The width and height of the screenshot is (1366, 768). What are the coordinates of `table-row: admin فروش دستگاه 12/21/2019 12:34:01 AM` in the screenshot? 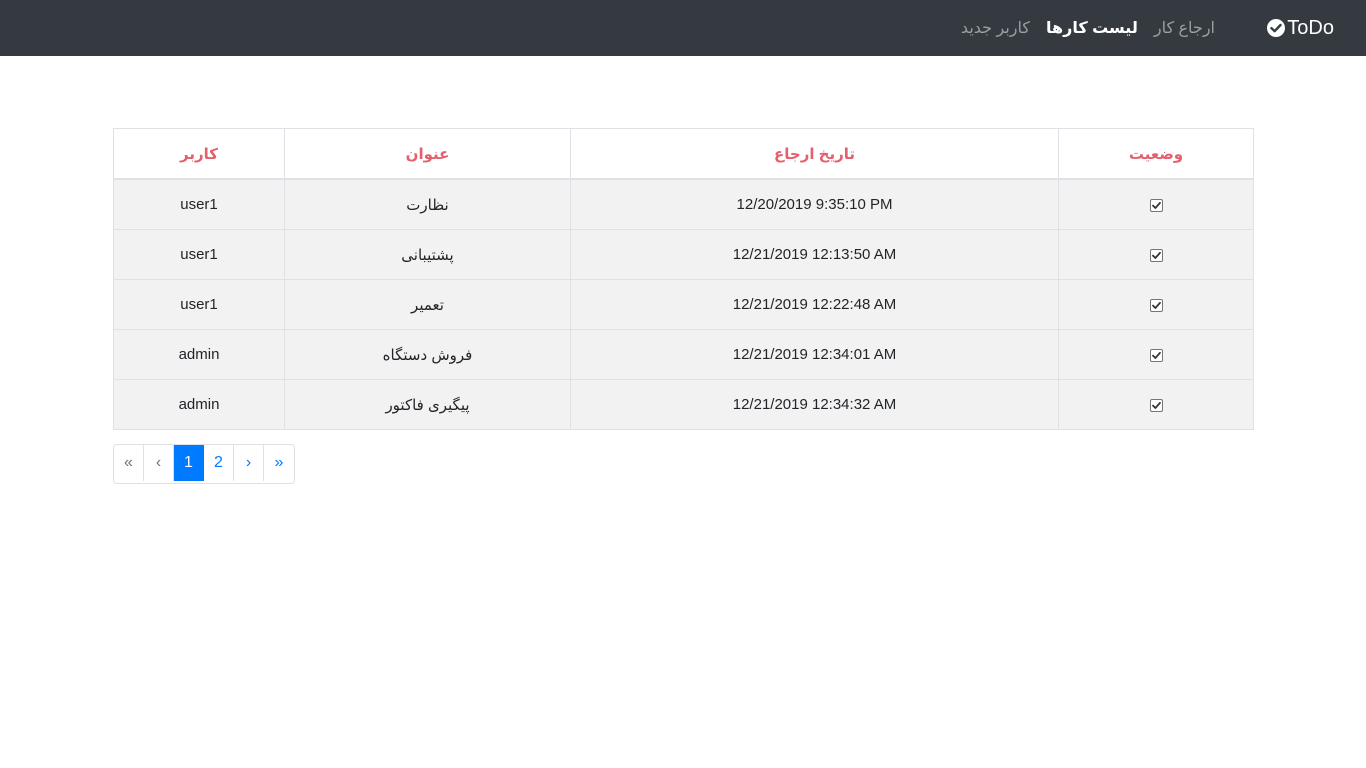 It's located at (683, 354).